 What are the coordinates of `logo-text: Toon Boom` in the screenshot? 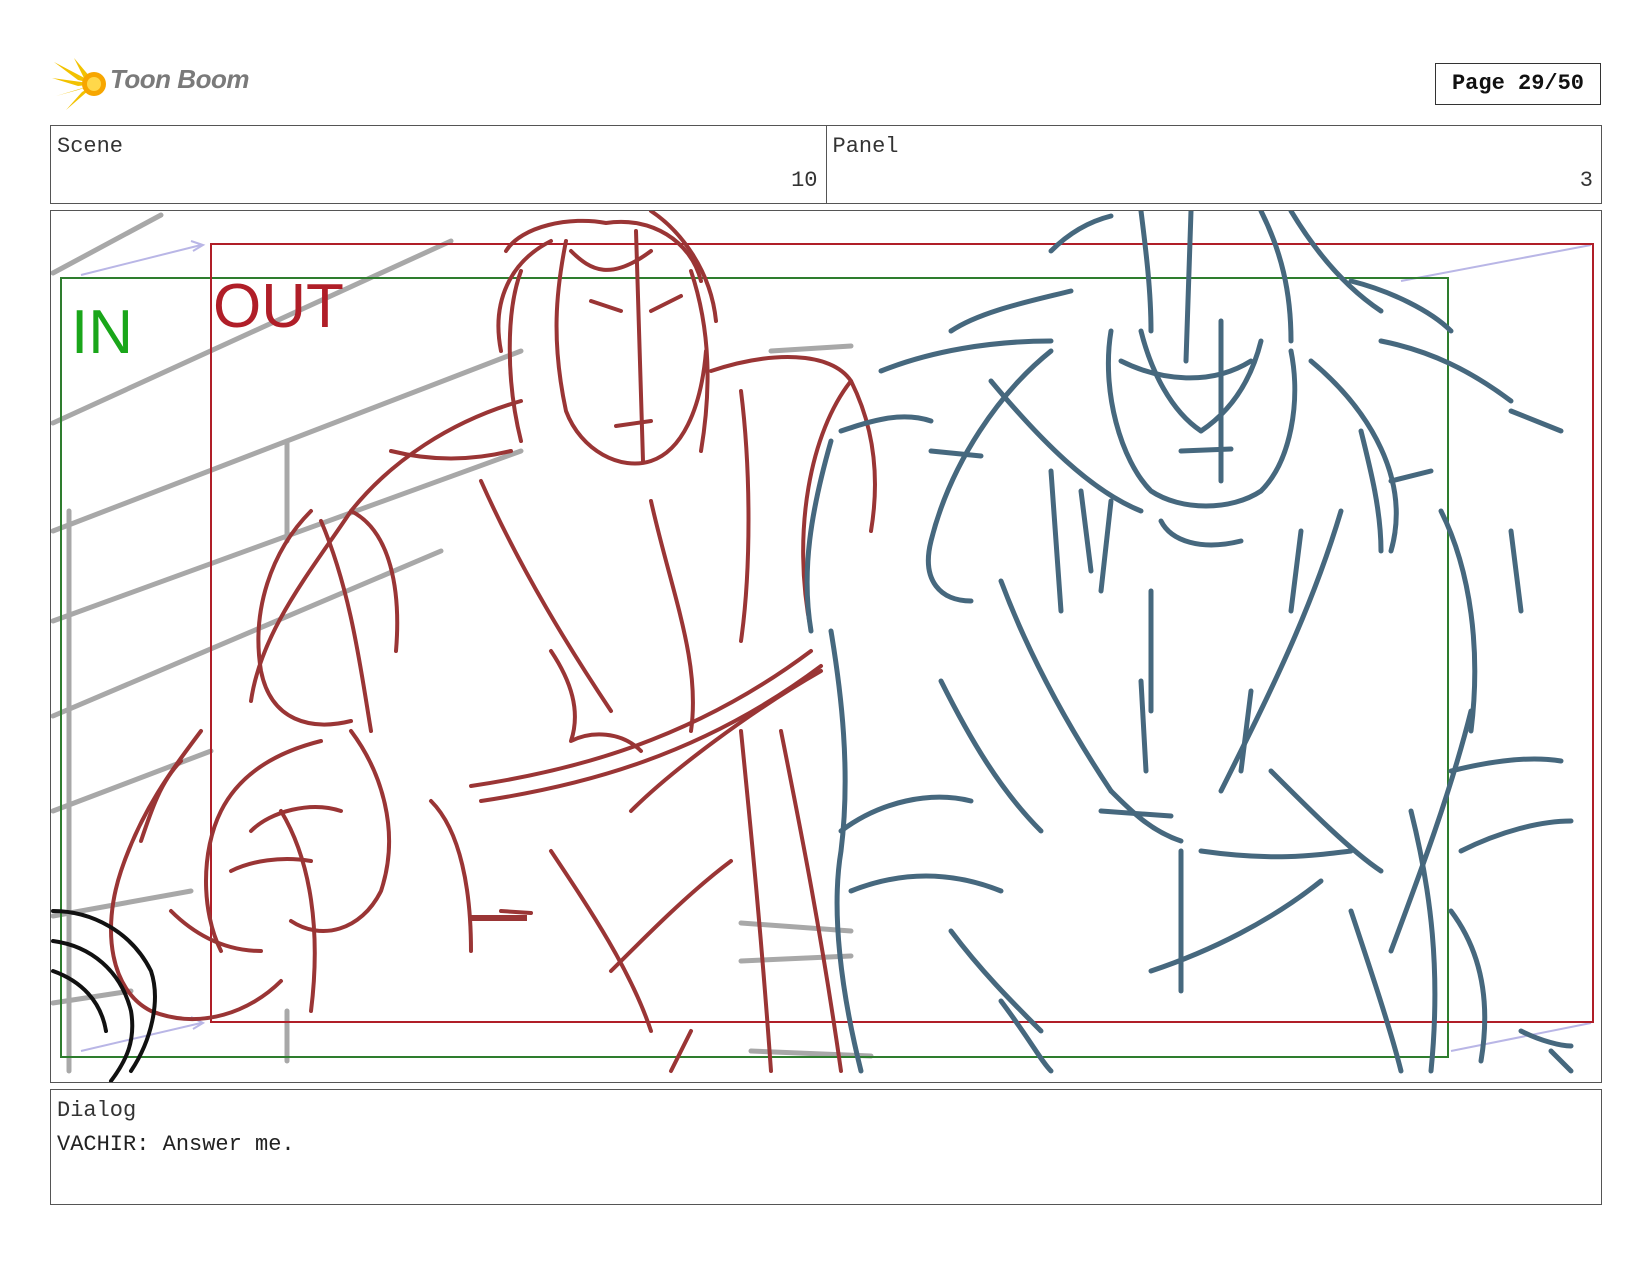 It's located at (179, 79).